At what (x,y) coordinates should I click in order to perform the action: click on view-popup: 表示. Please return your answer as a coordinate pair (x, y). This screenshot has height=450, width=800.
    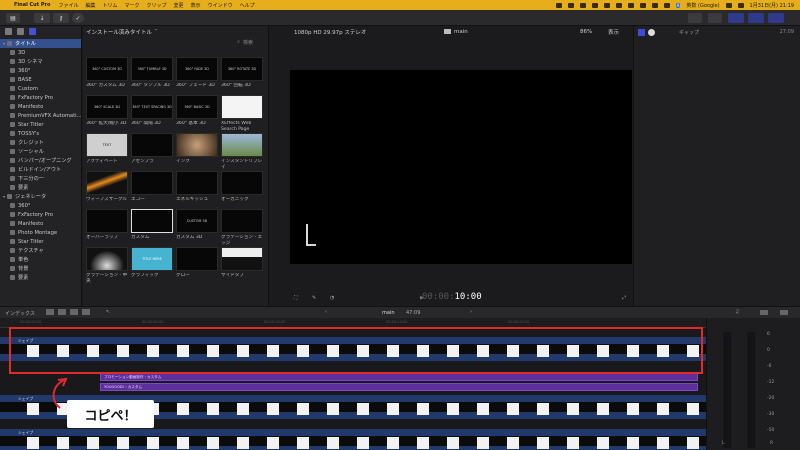
    Looking at the image, I should click on (613, 32).